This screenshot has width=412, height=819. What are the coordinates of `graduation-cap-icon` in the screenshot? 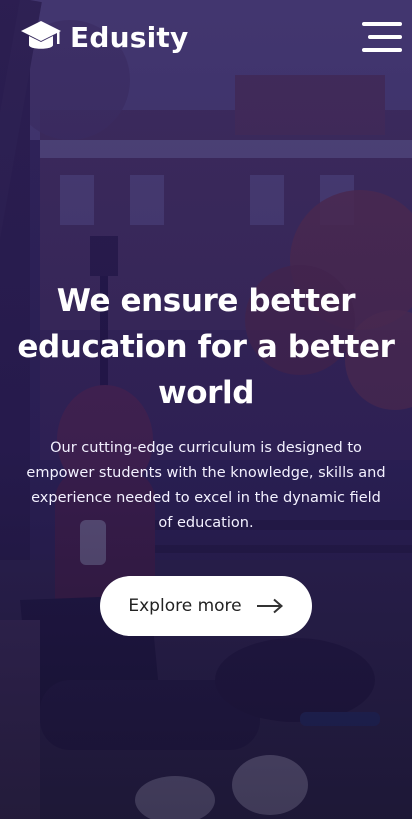 It's located at (41, 35).